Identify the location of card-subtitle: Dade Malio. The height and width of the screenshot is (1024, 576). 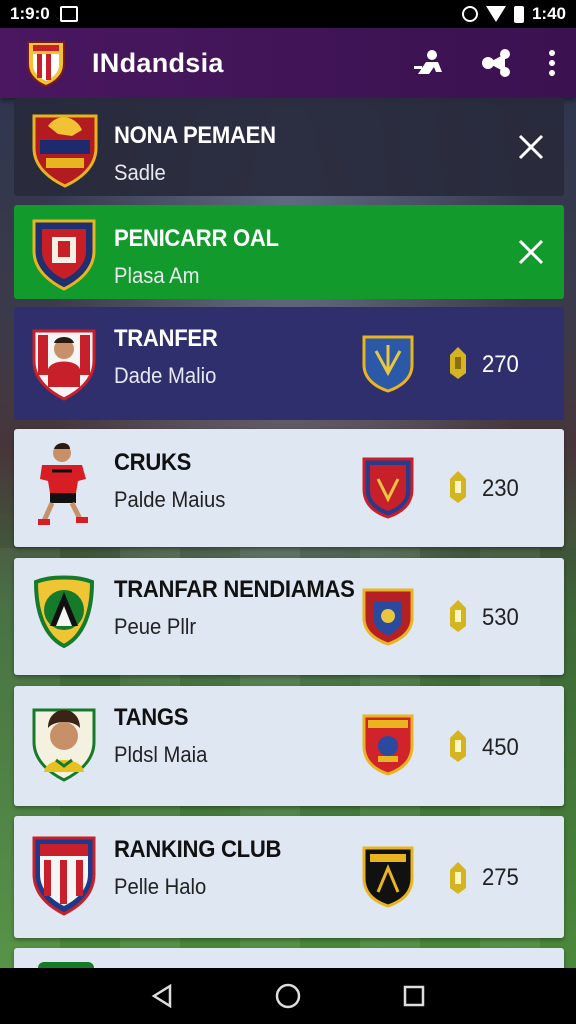
(165, 375).